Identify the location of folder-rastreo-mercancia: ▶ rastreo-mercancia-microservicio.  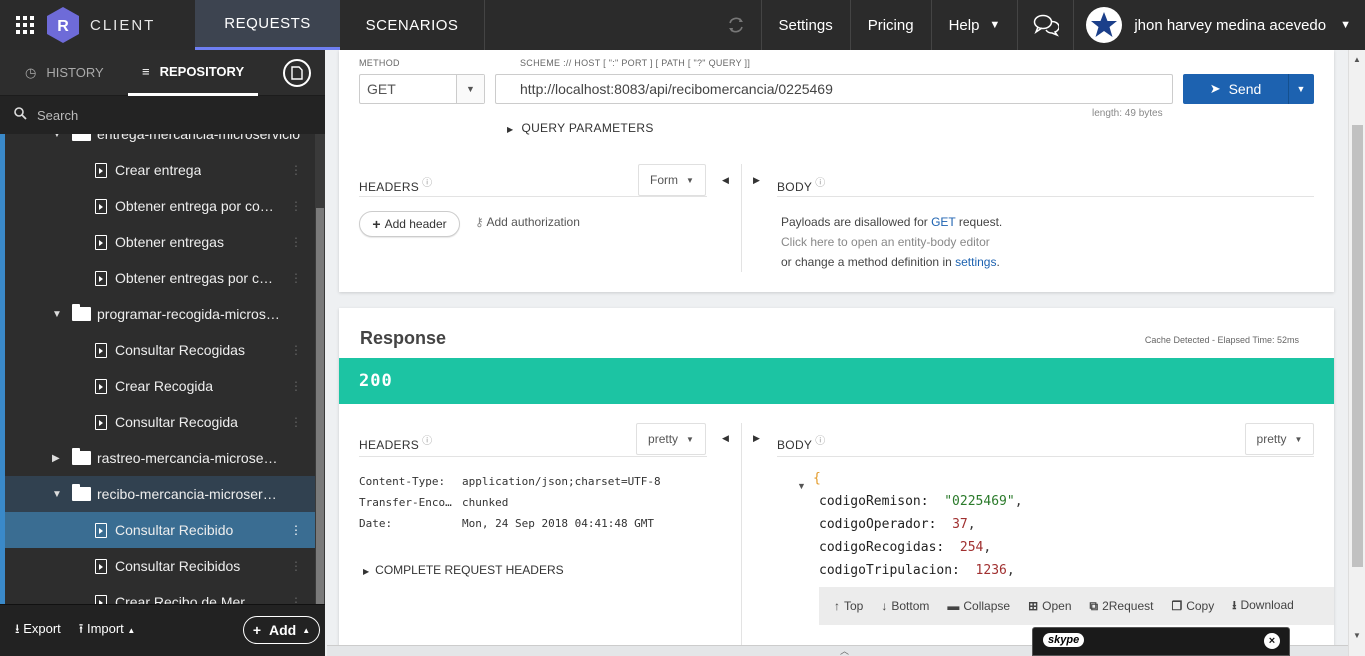
(160, 458).